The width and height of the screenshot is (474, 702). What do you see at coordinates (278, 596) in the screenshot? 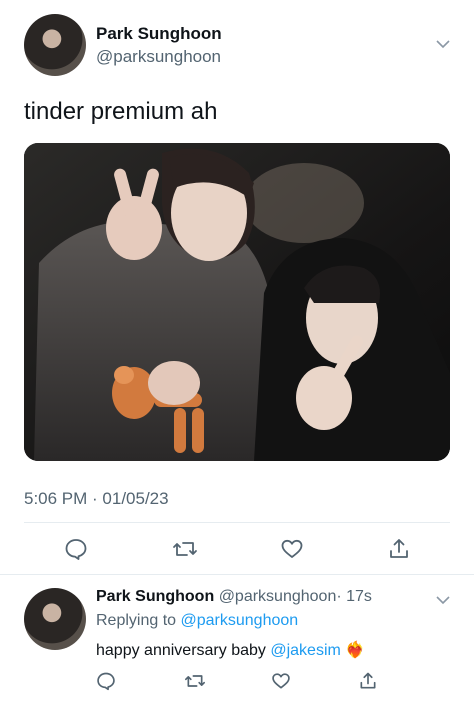
I see `reply-author-handle: @parksunghoon` at bounding box center [278, 596].